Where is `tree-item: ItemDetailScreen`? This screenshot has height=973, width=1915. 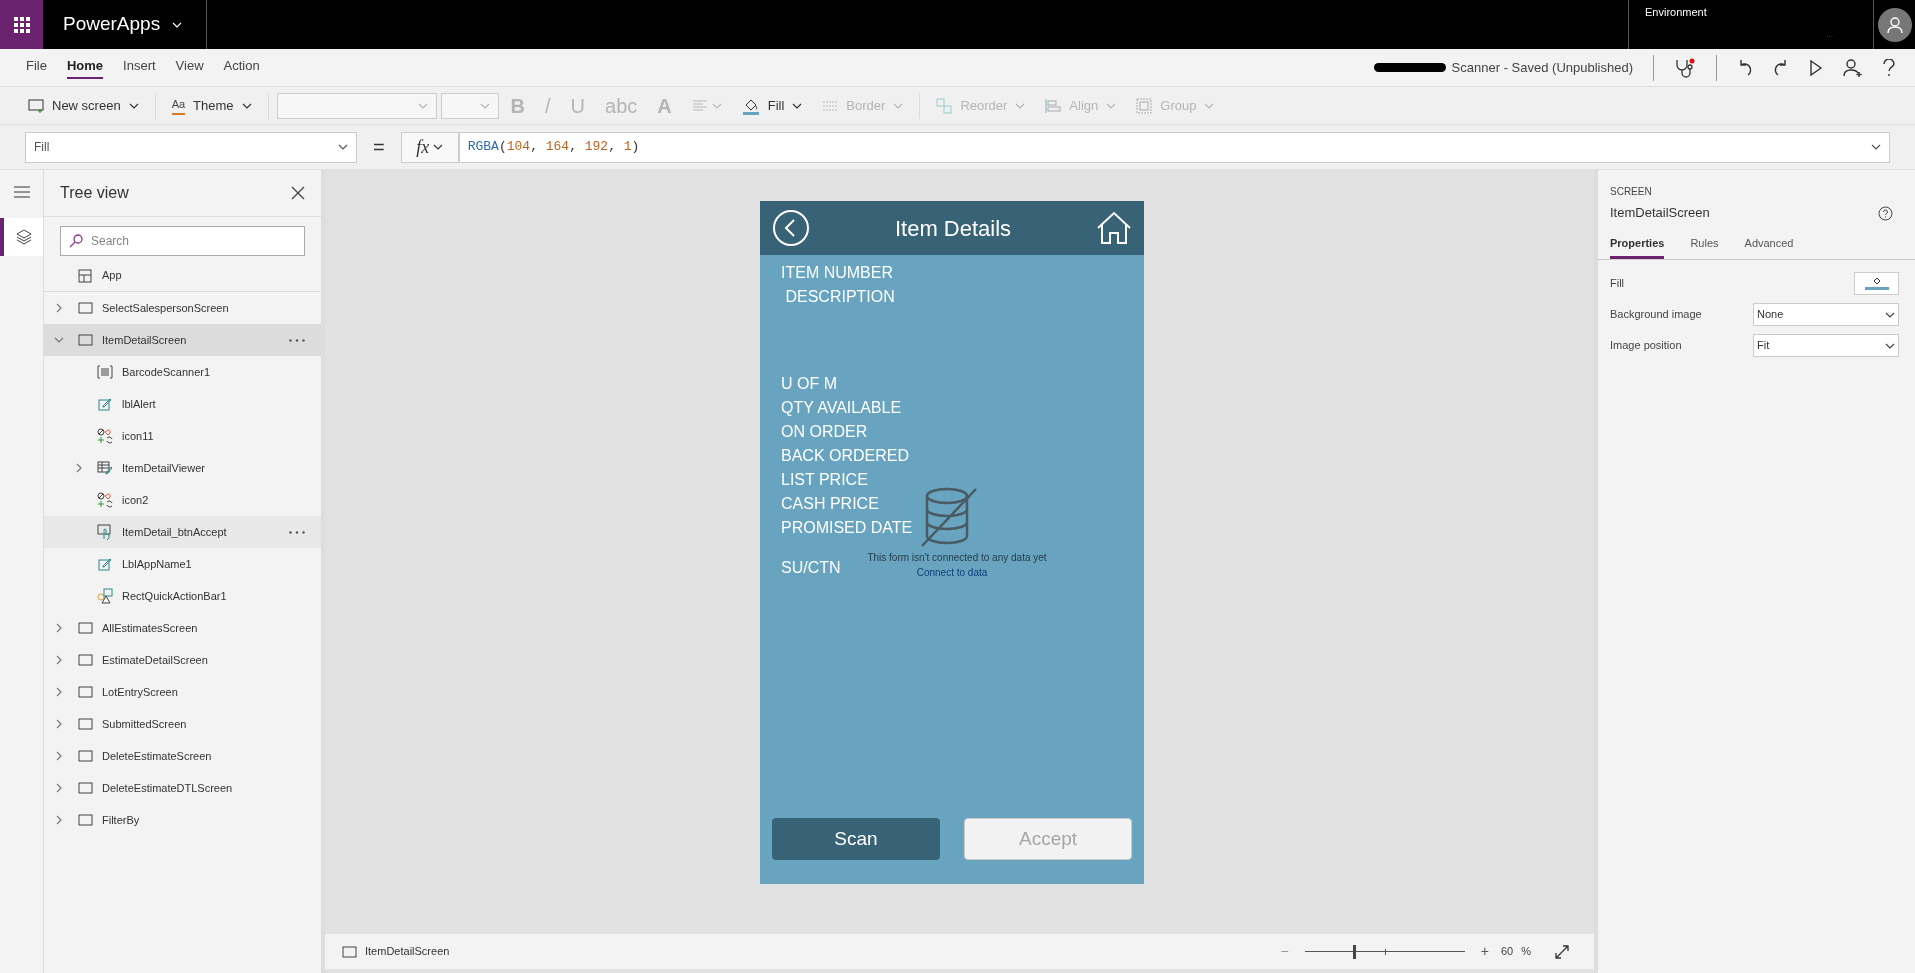
tree-item: ItemDetailScreen is located at coordinates (182, 340).